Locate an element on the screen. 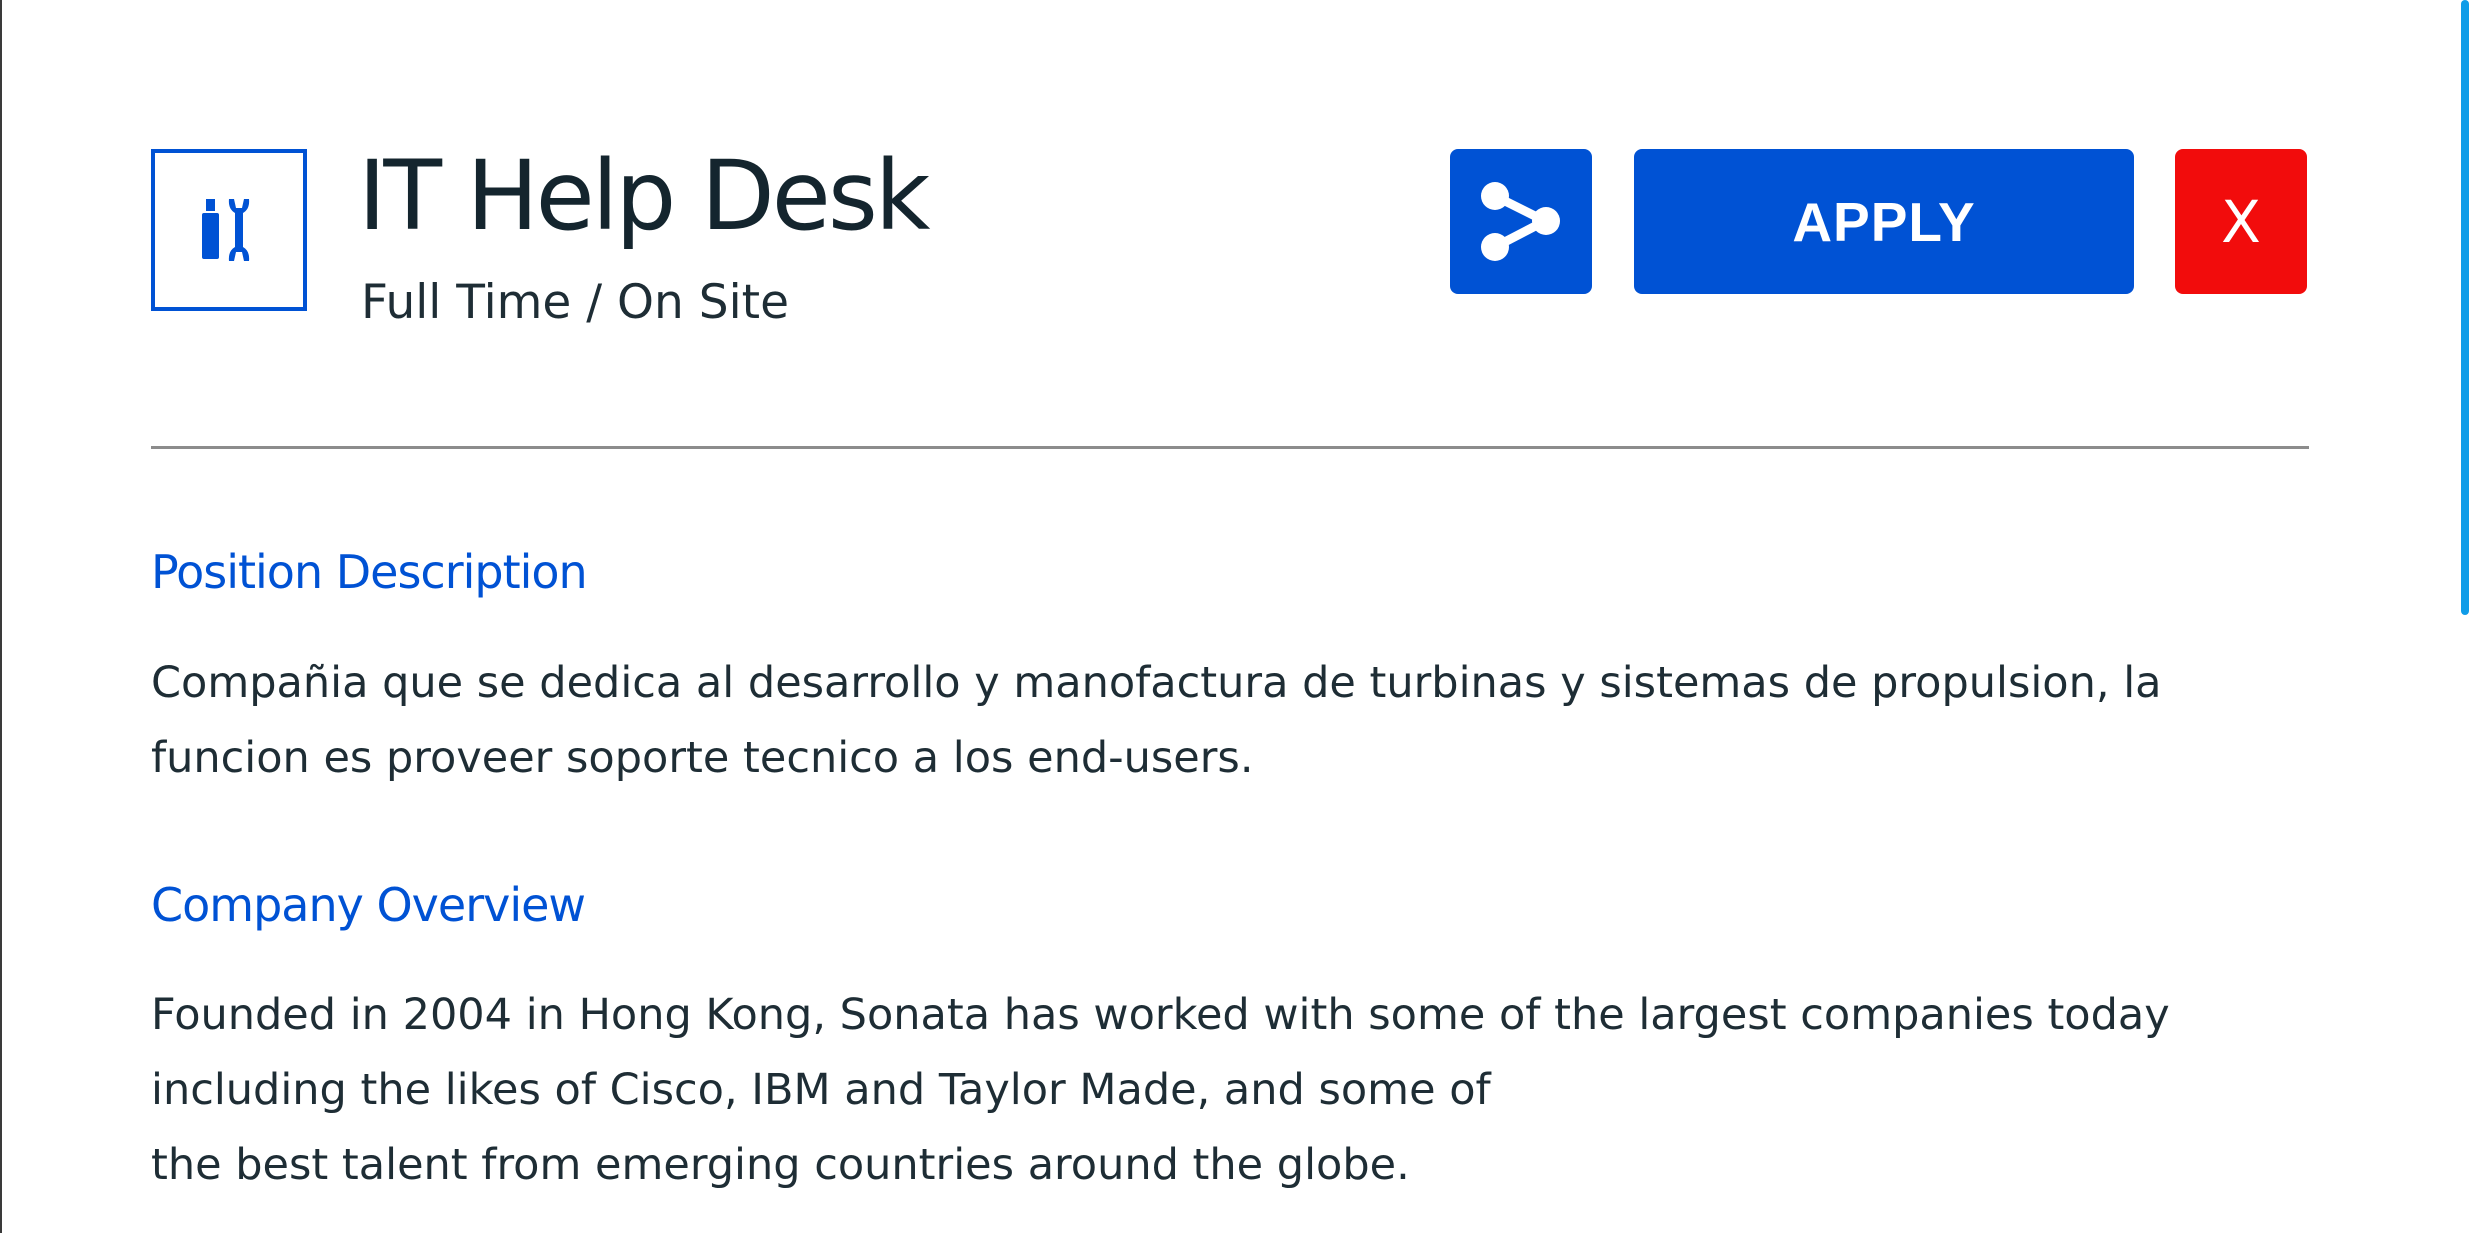 The height and width of the screenshot is (1233, 2469). header-divider is located at coordinates (1230, 447).